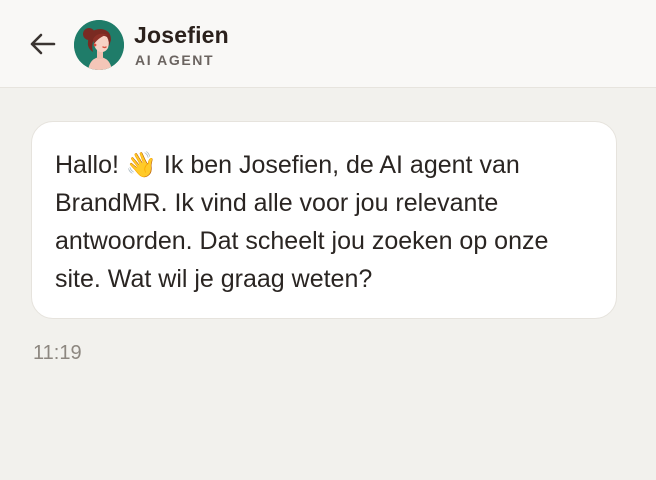 This screenshot has height=480, width=656. Describe the element at coordinates (181, 35) in the screenshot. I see `agent-name: Josefien` at that location.